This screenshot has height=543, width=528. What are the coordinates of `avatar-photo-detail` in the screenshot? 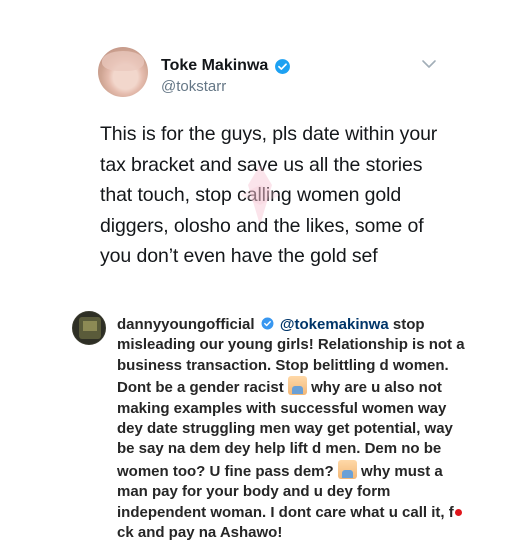 It's located at (90, 326).